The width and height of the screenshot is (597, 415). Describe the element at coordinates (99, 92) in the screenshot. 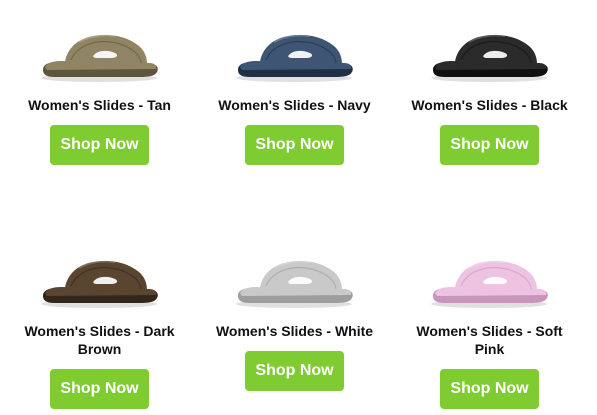

I see `product-card-tan: Women's Slides - Tan Shop Now` at that location.